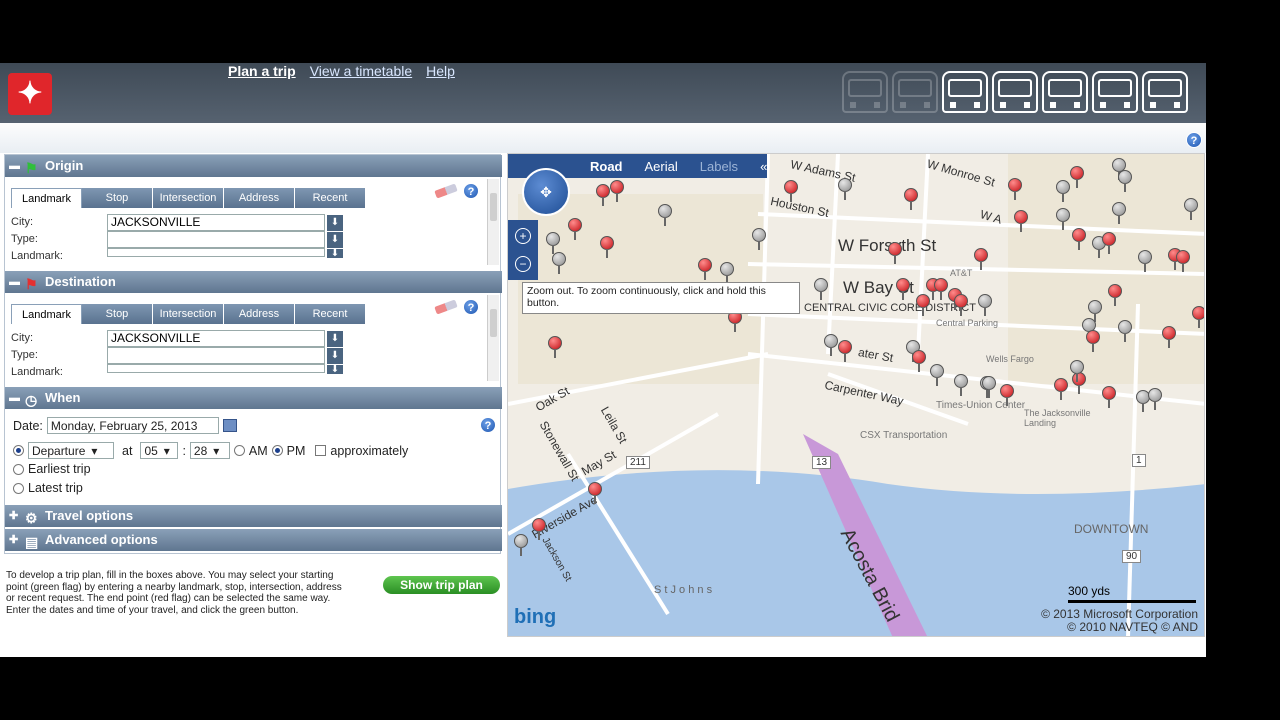 This screenshot has width=1280, height=720. I want to click on pm-radio, so click(277, 450).